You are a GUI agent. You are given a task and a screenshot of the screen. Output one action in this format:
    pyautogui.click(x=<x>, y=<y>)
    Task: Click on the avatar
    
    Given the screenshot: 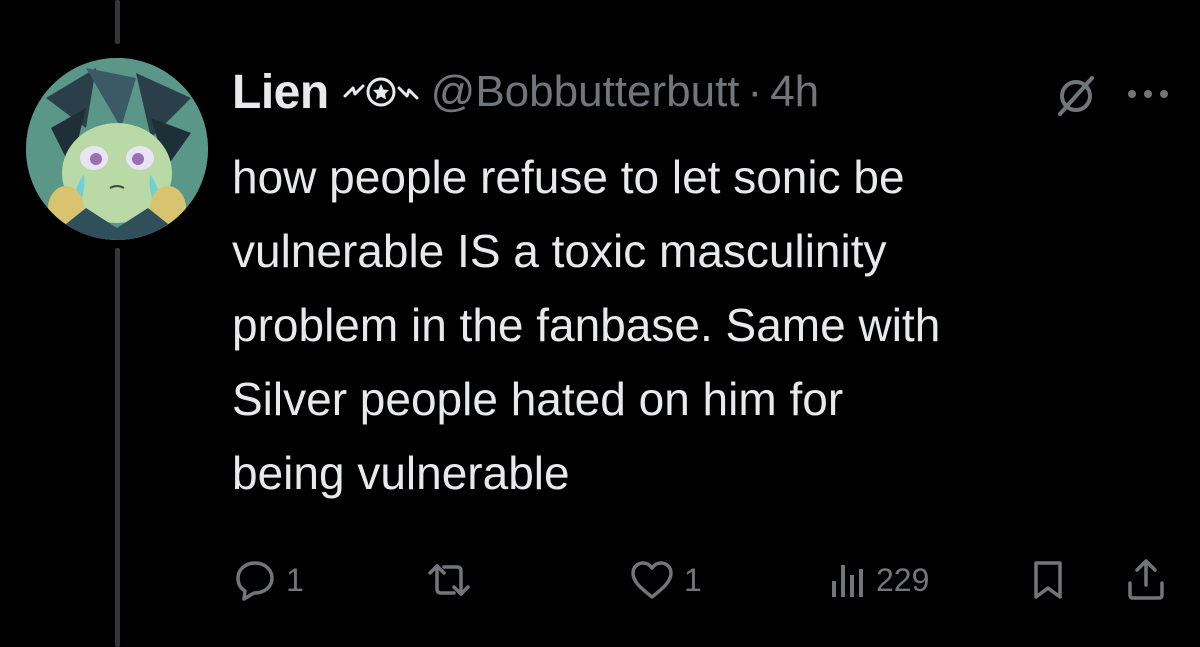 What is the action you would take?
    pyautogui.click(x=117, y=149)
    